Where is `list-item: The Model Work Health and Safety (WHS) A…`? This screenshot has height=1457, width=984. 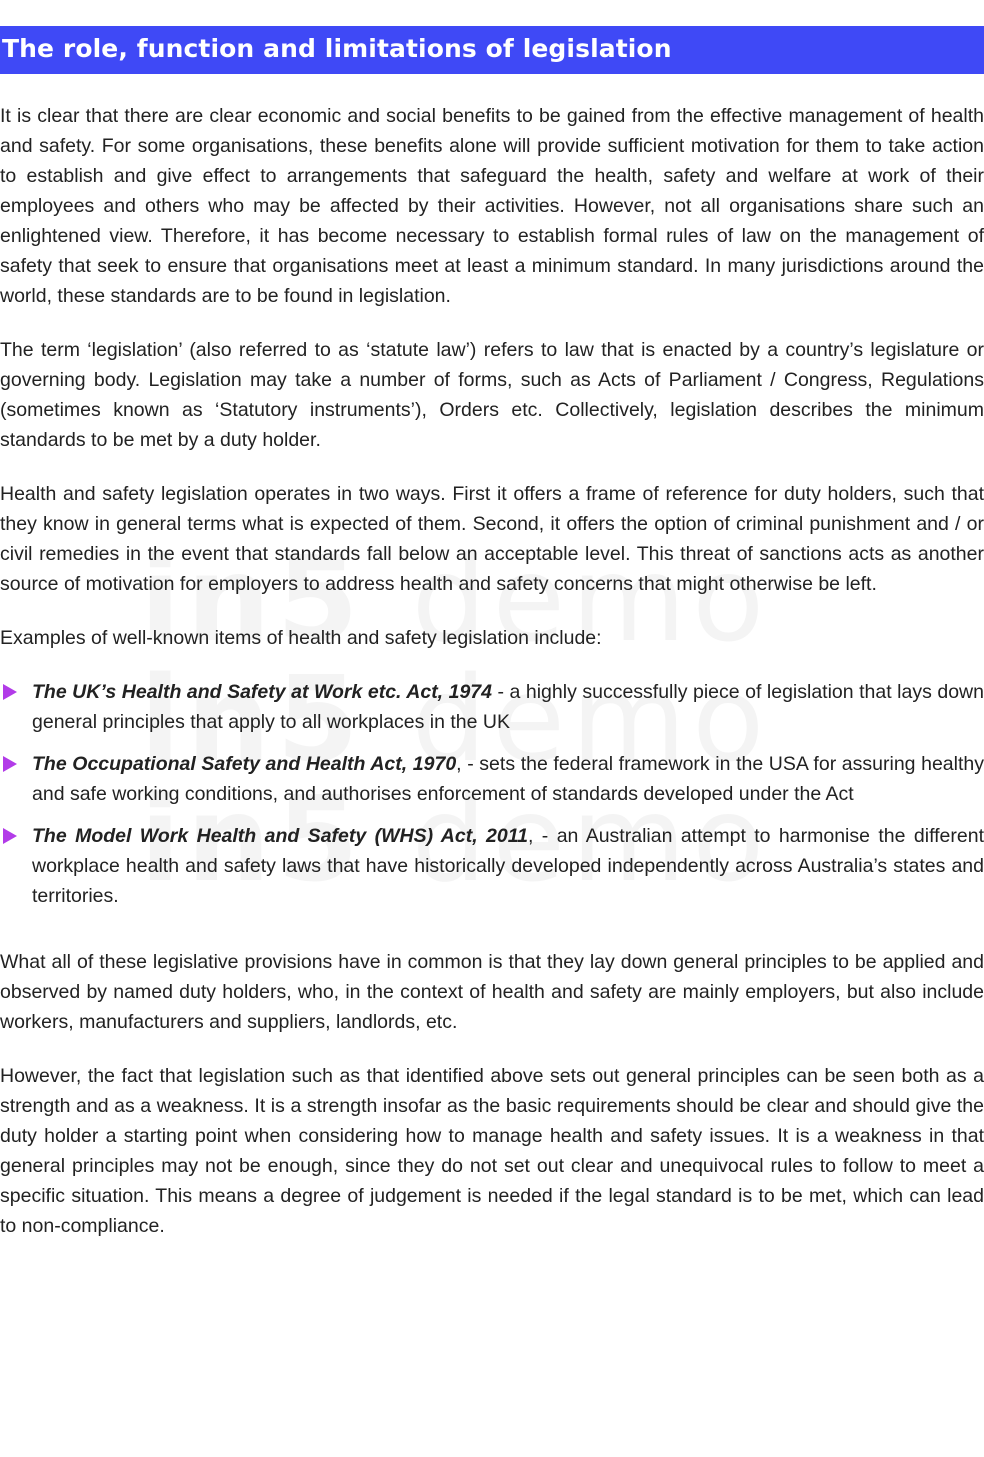
list-item: The Model Work Health and Safety (WHS) A… is located at coordinates (492, 866).